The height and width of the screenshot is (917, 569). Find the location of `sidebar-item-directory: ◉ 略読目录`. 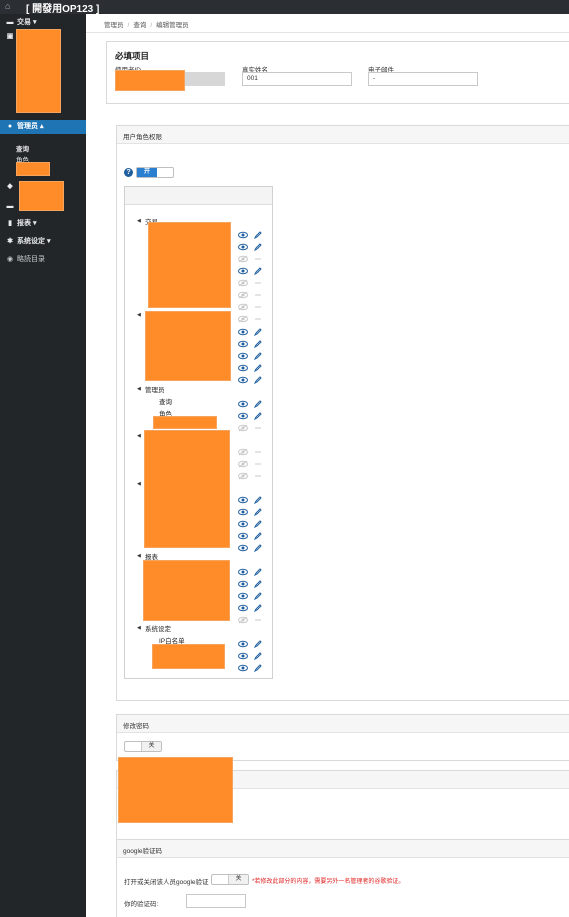

sidebar-item-directory: ◉ 略読目录 is located at coordinates (43, 260).